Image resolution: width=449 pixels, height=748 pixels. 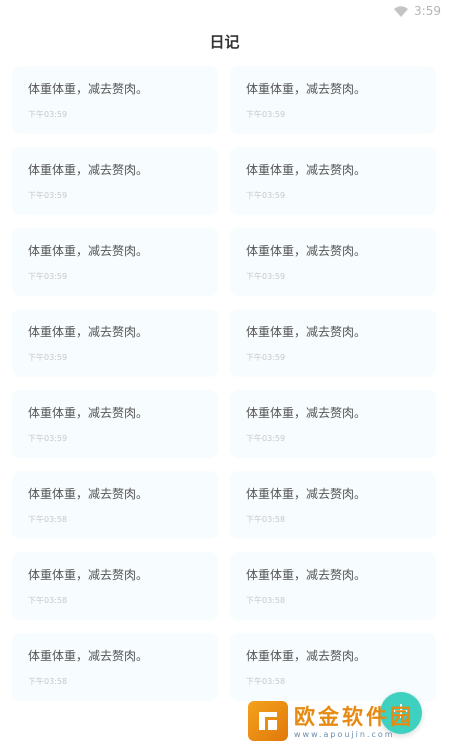 I want to click on watermark-name: 欧金软件园, so click(x=354, y=716).